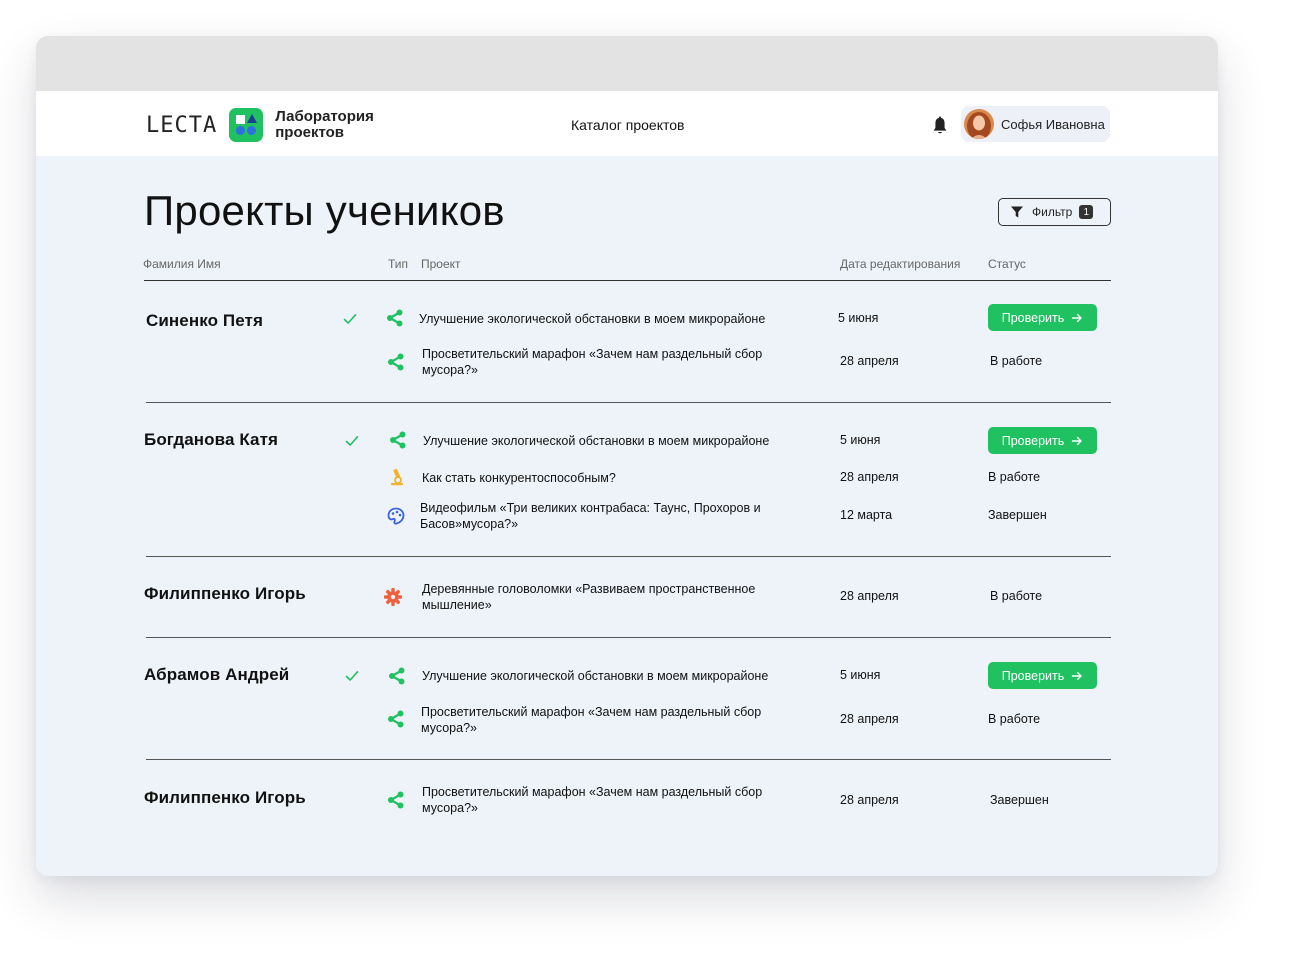 The height and width of the screenshot is (960, 1302). I want to click on filter-count-badge: 1, so click(1086, 212).